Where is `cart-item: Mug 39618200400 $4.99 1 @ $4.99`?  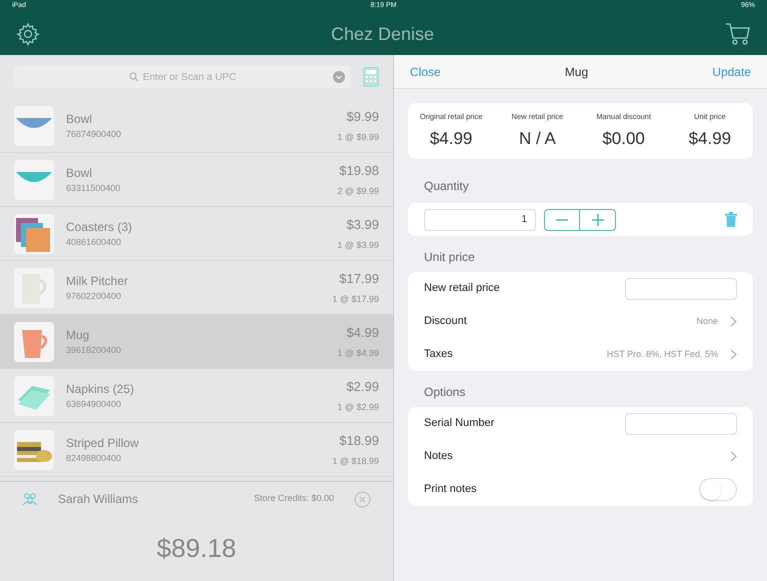 cart-item: Mug 39618200400 $4.99 1 @ $4.99 is located at coordinates (196, 342).